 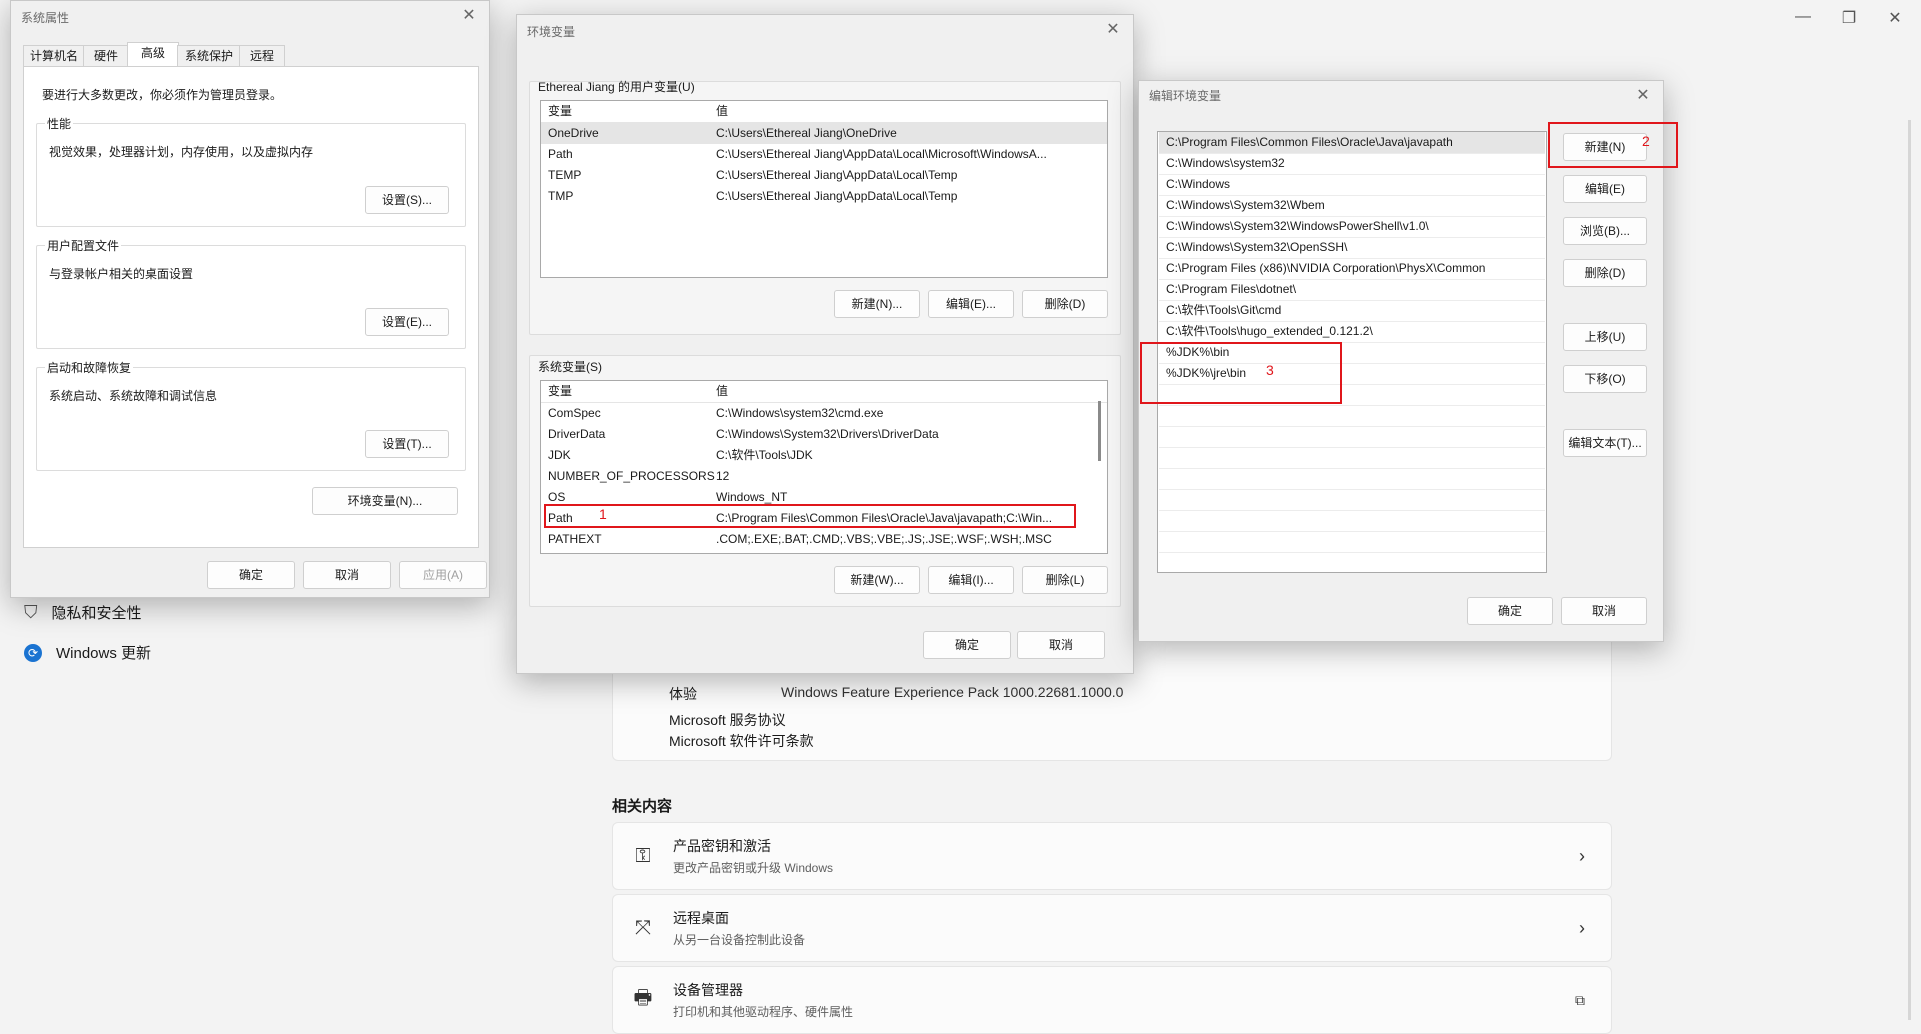 What do you see at coordinates (262, 55) in the screenshot?
I see `tab-remote: 远程` at bounding box center [262, 55].